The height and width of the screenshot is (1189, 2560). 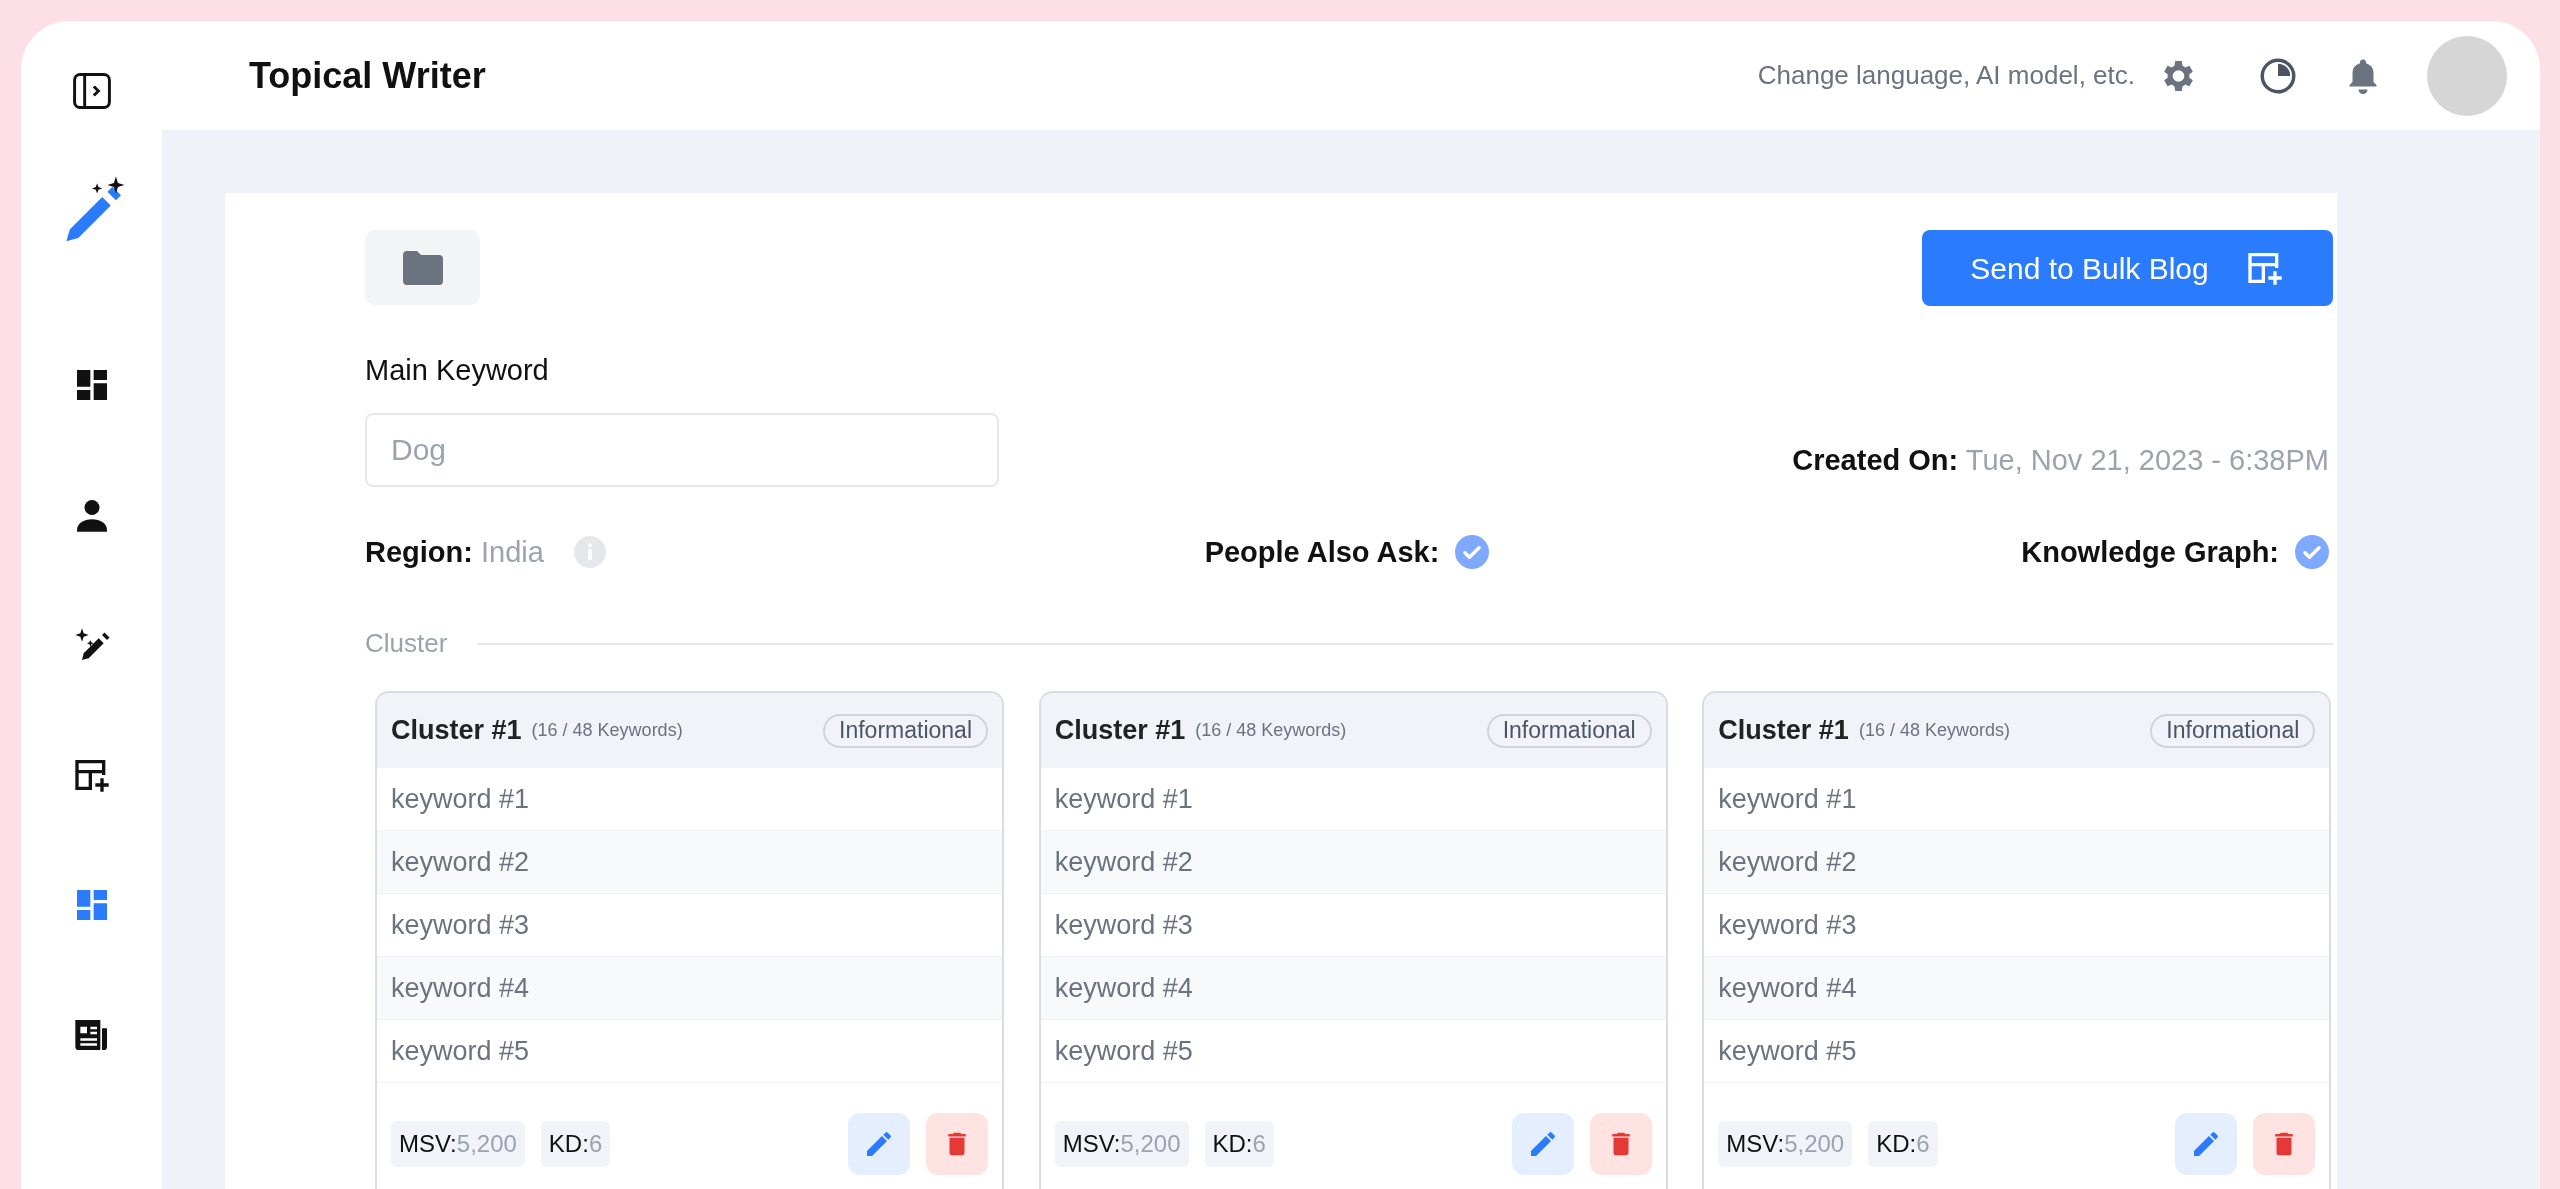 I want to click on knowledge-graph-label: Knowledge Graph:, so click(x=2150, y=552).